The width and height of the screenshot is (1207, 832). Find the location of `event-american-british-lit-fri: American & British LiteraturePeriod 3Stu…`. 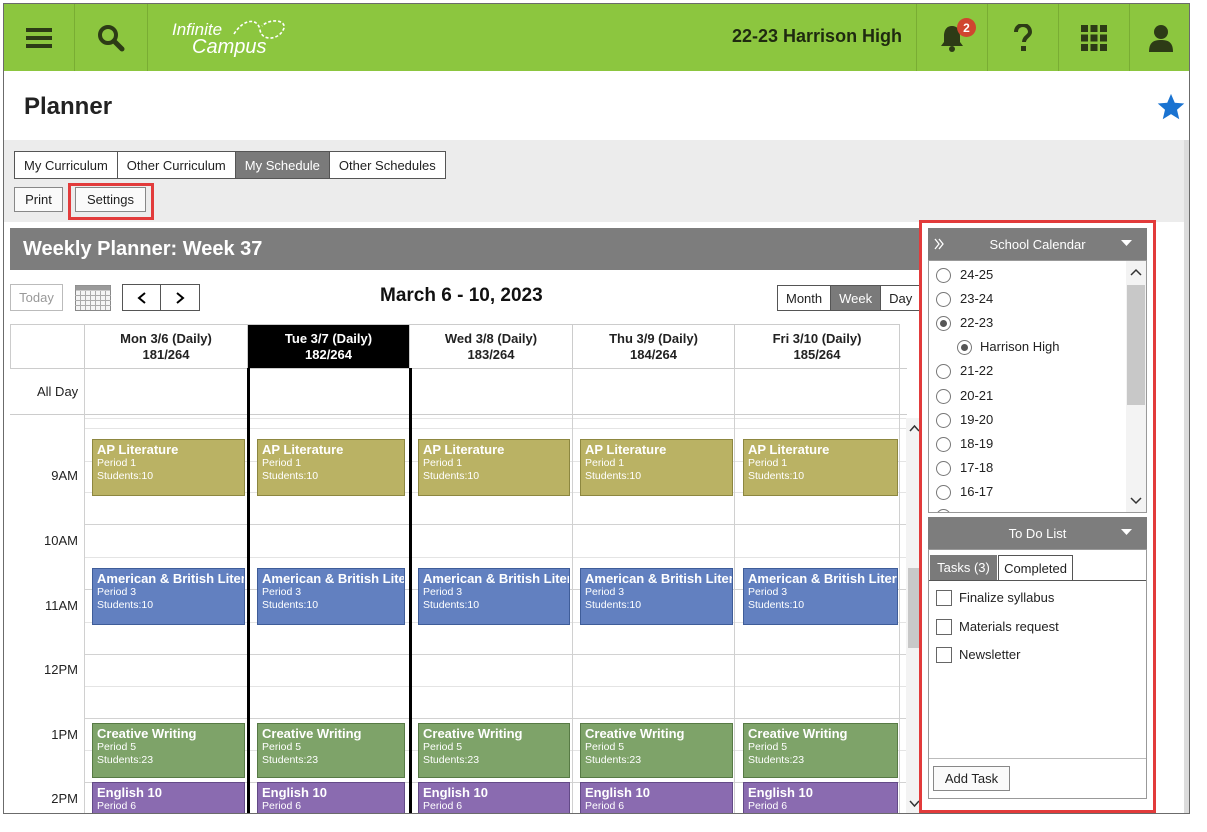

event-american-british-lit-fri: American & British LiteraturePeriod 3Stu… is located at coordinates (820, 596).